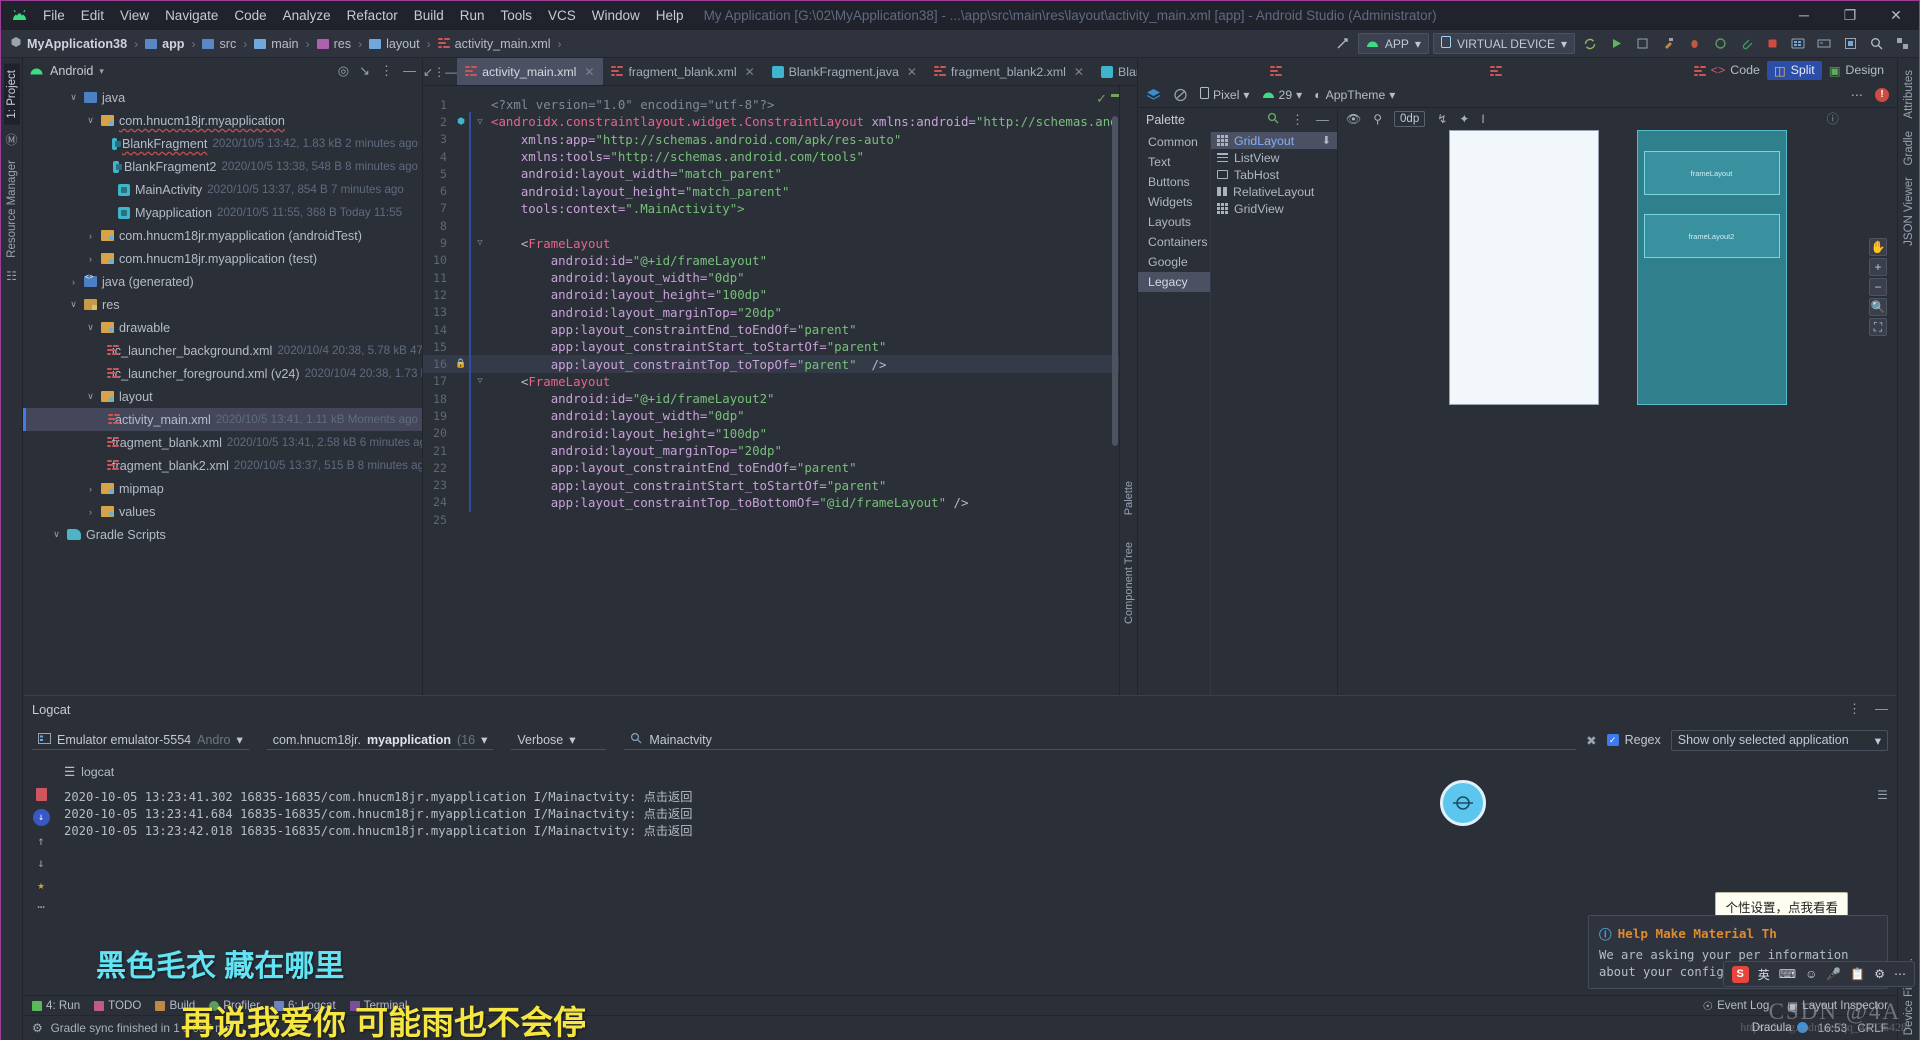 Image resolution: width=1920 pixels, height=1040 pixels. What do you see at coordinates (1694, 44) in the screenshot?
I see `debug-icon` at bounding box center [1694, 44].